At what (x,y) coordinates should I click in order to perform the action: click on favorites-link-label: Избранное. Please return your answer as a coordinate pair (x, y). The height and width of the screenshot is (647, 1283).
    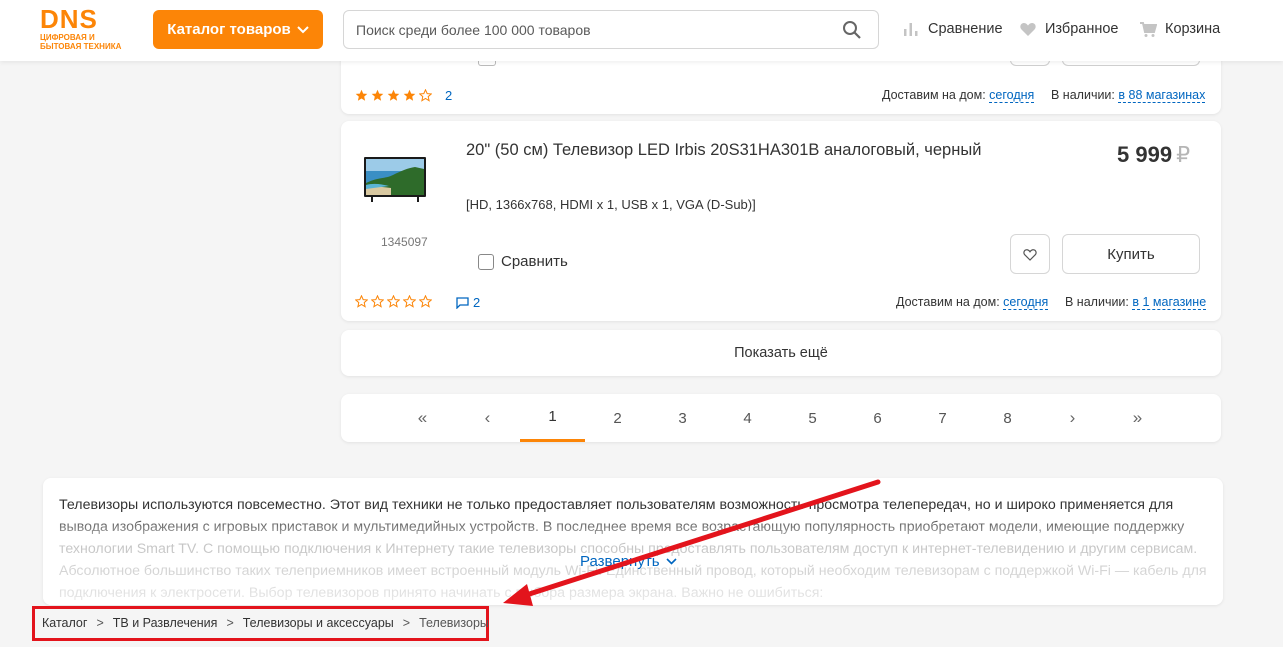
    Looking at the image, I should click on (1082, 29).